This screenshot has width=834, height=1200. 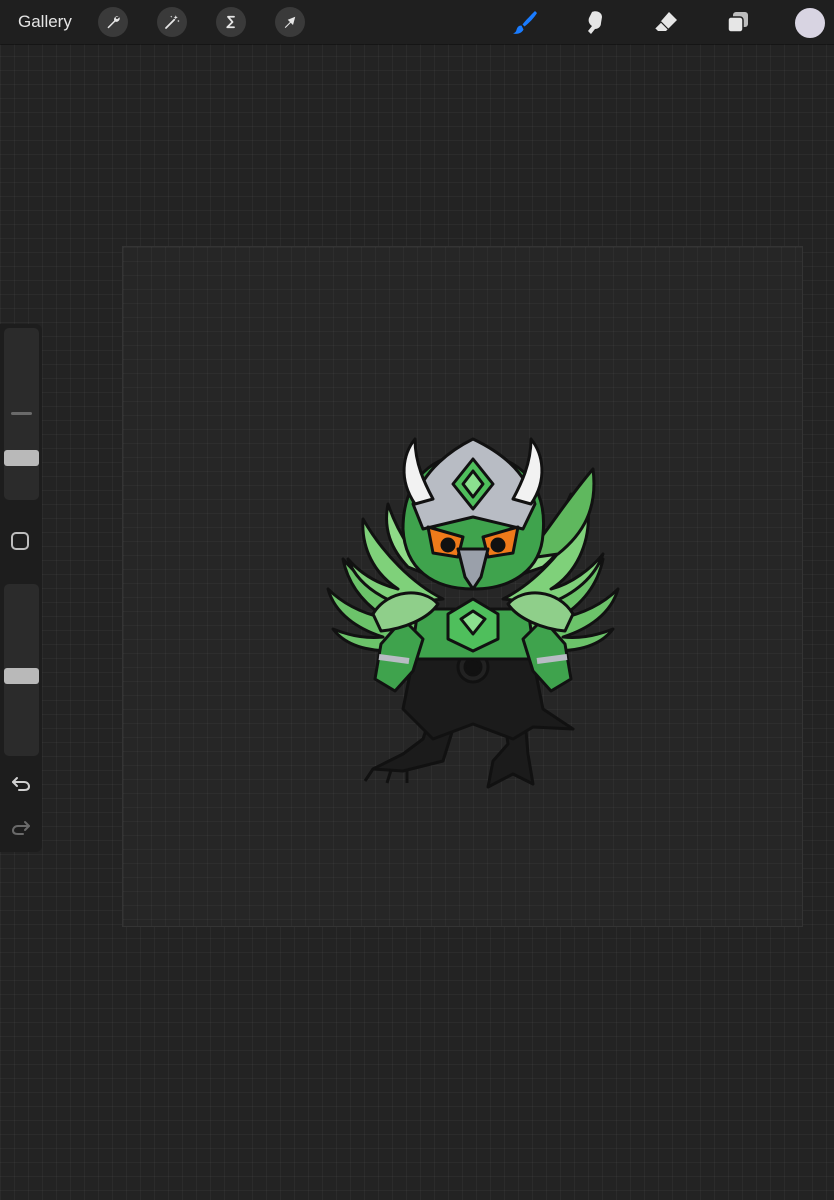 I want to click on modify-button, so click(x=20, y=541).